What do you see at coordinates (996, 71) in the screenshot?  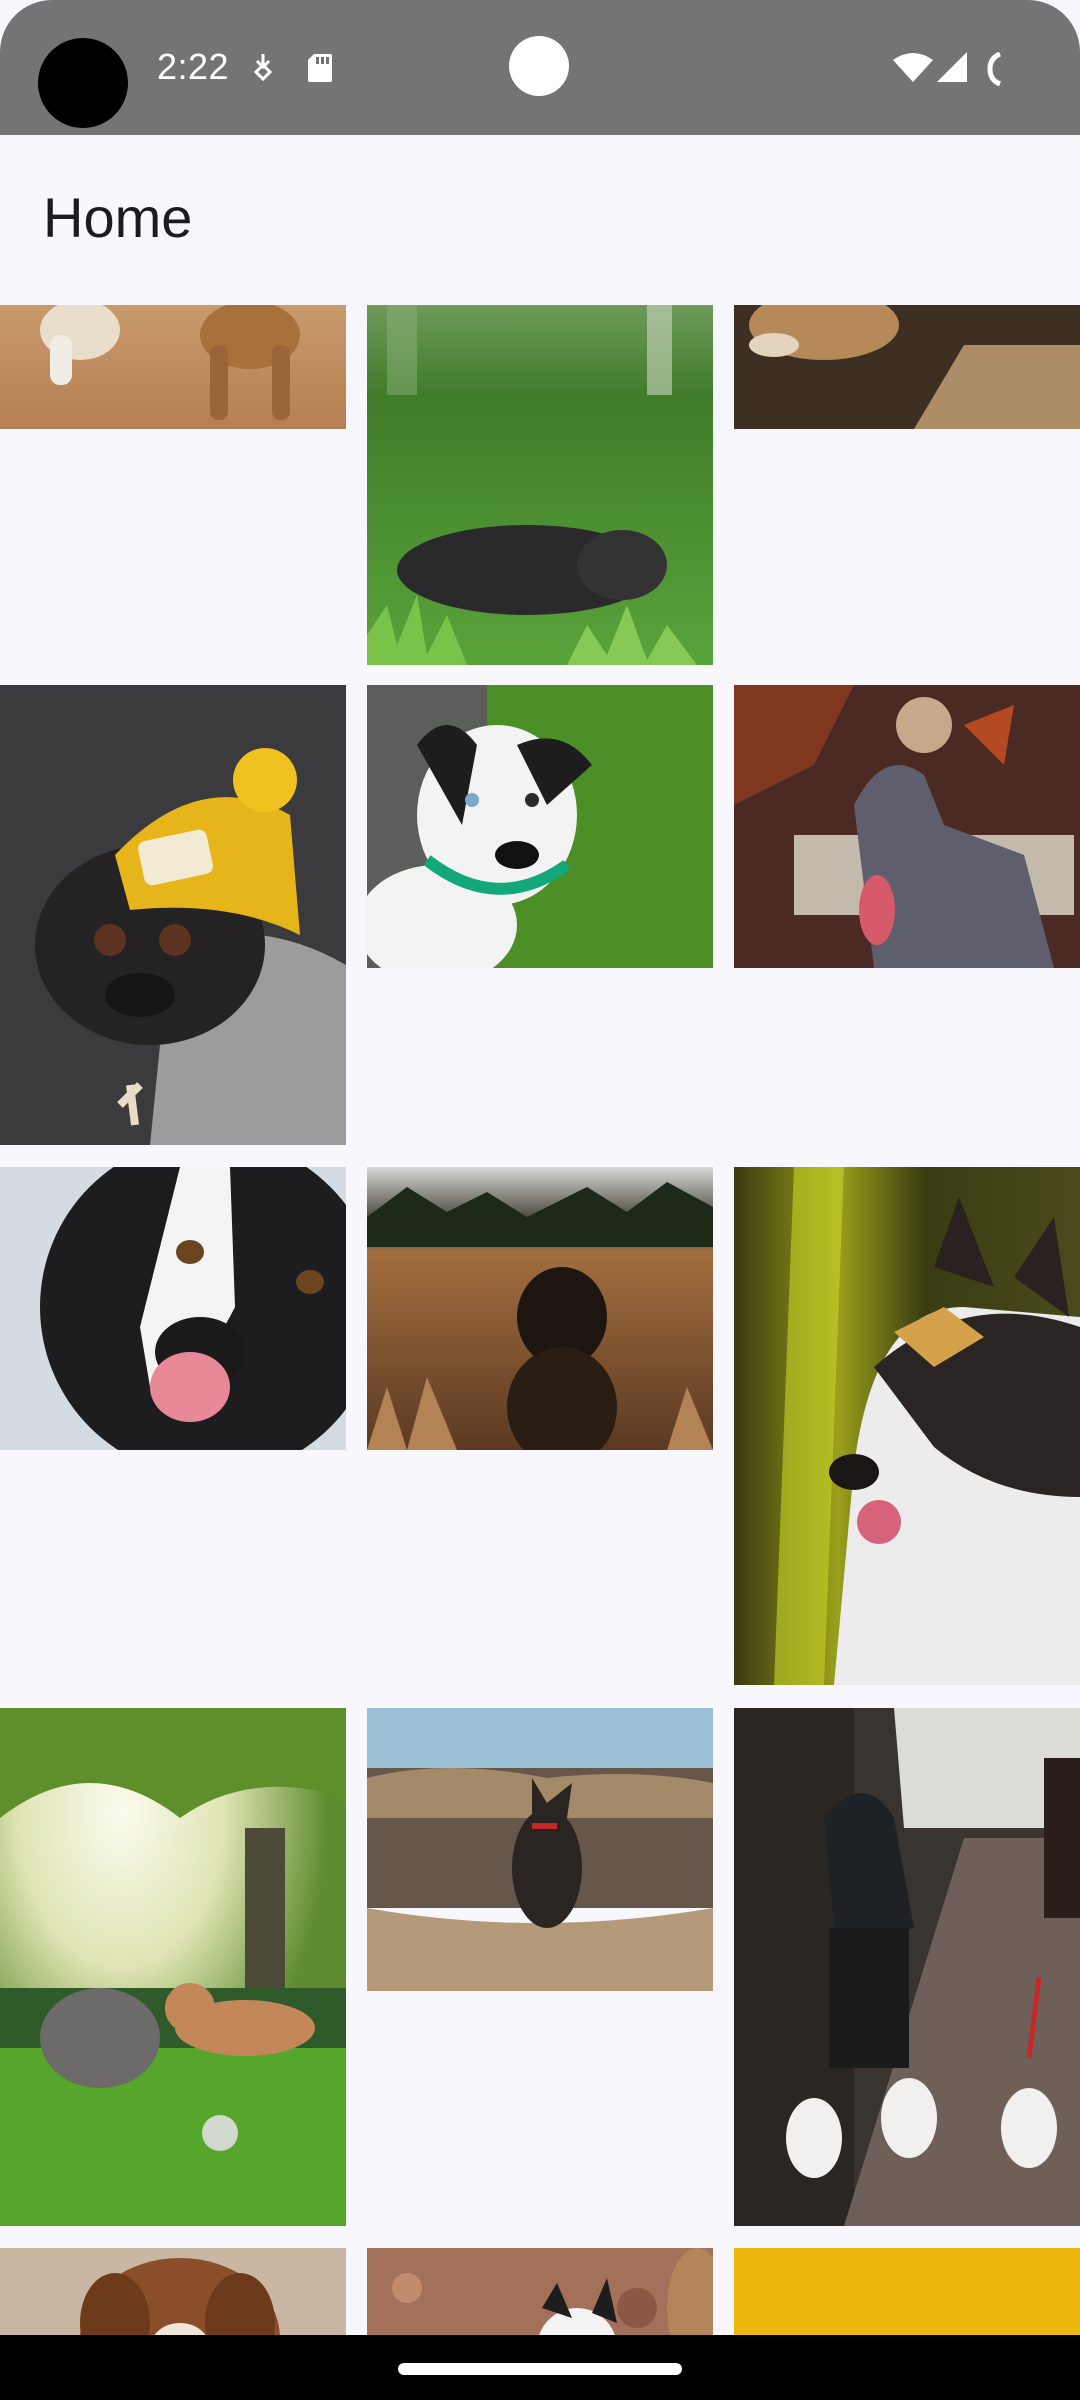 I see `battery-icon` at bounding box center [996, 71].